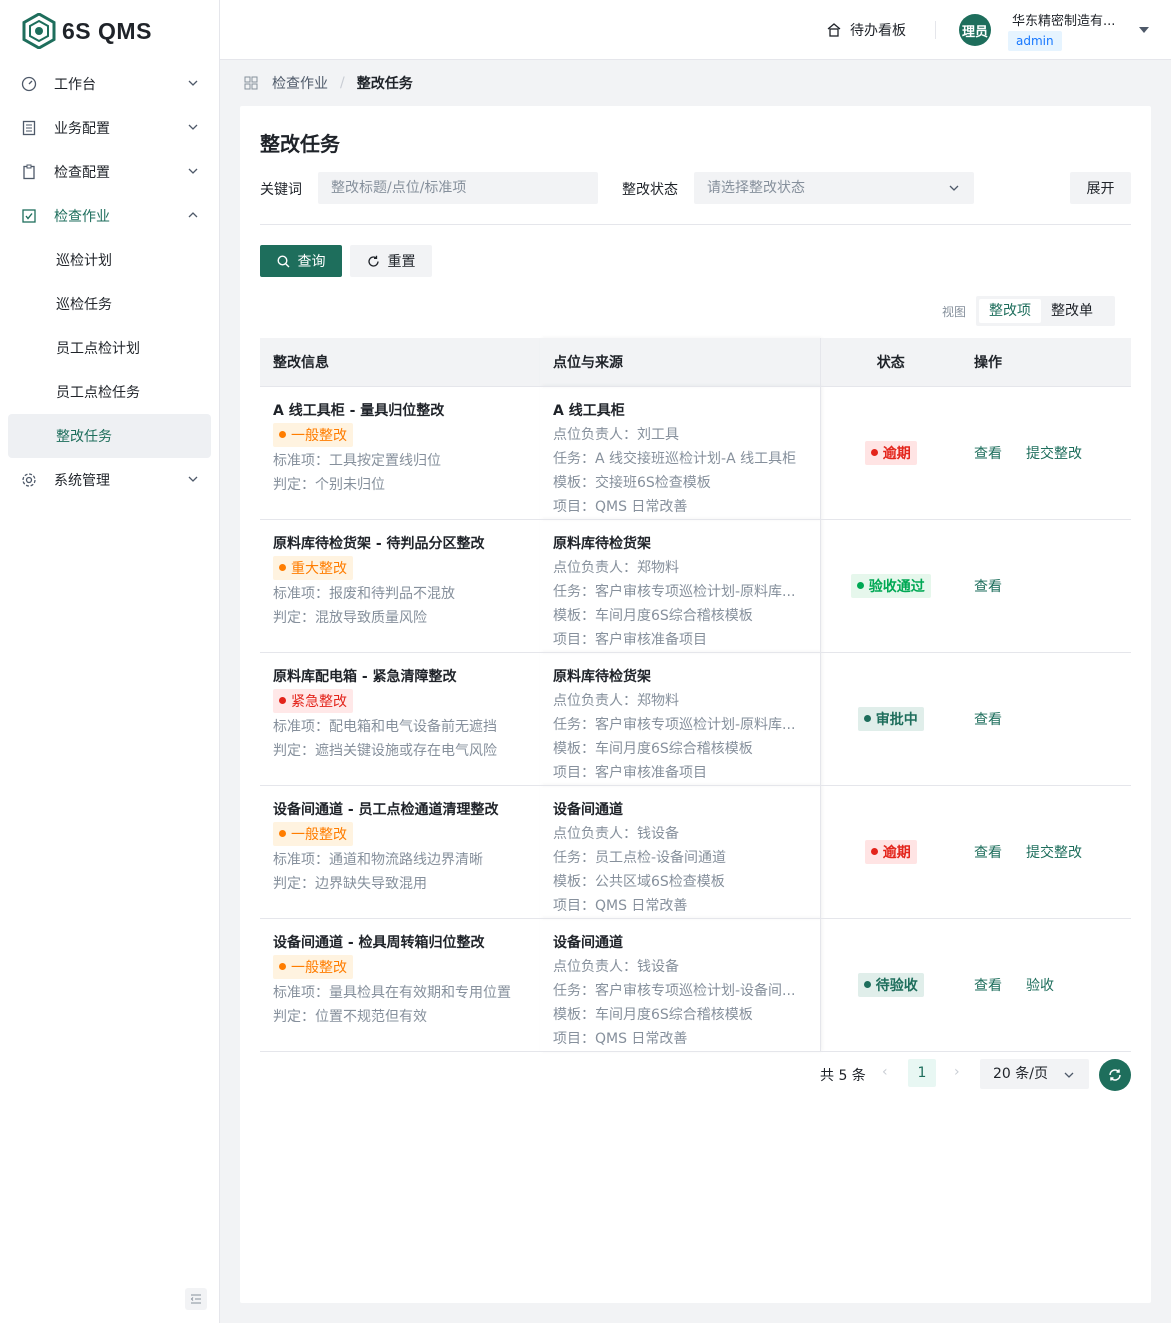 This screenshot has height=1323, width=1171. What do you see at coordinates (957, 1072) in the screenshot?
I see `next-page-button: ›` at bounding box center [957, 1072].